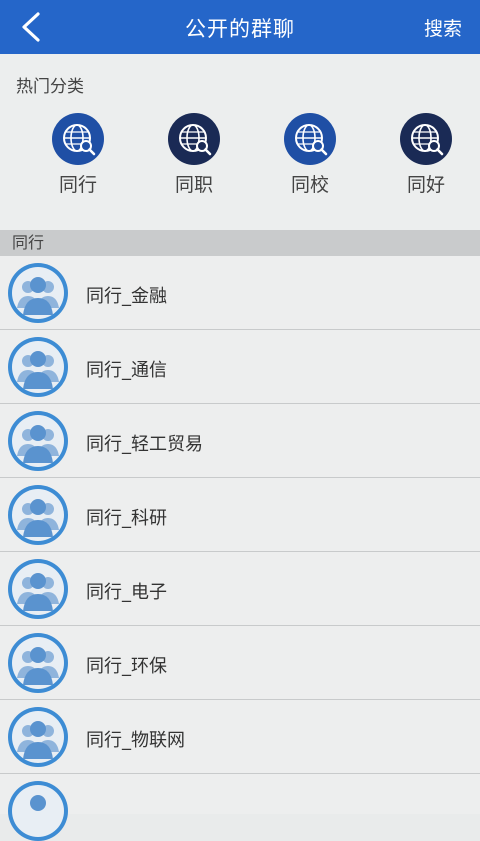  I want to click on list-item: 同行_环保, so click(240, 663).